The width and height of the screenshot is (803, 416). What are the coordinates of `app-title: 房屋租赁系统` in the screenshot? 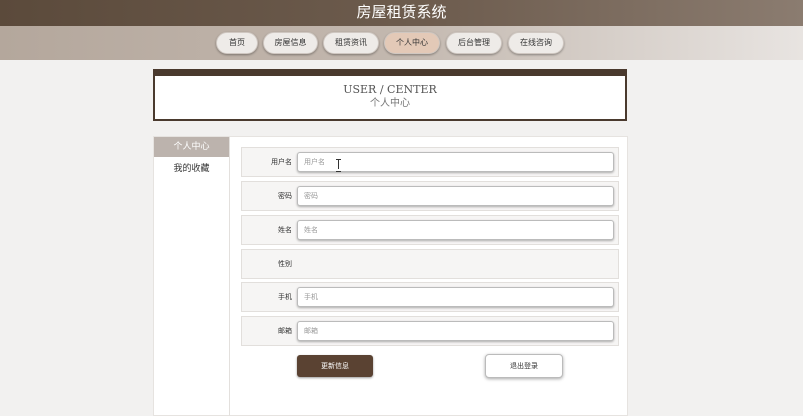 It's located at (401, 13).